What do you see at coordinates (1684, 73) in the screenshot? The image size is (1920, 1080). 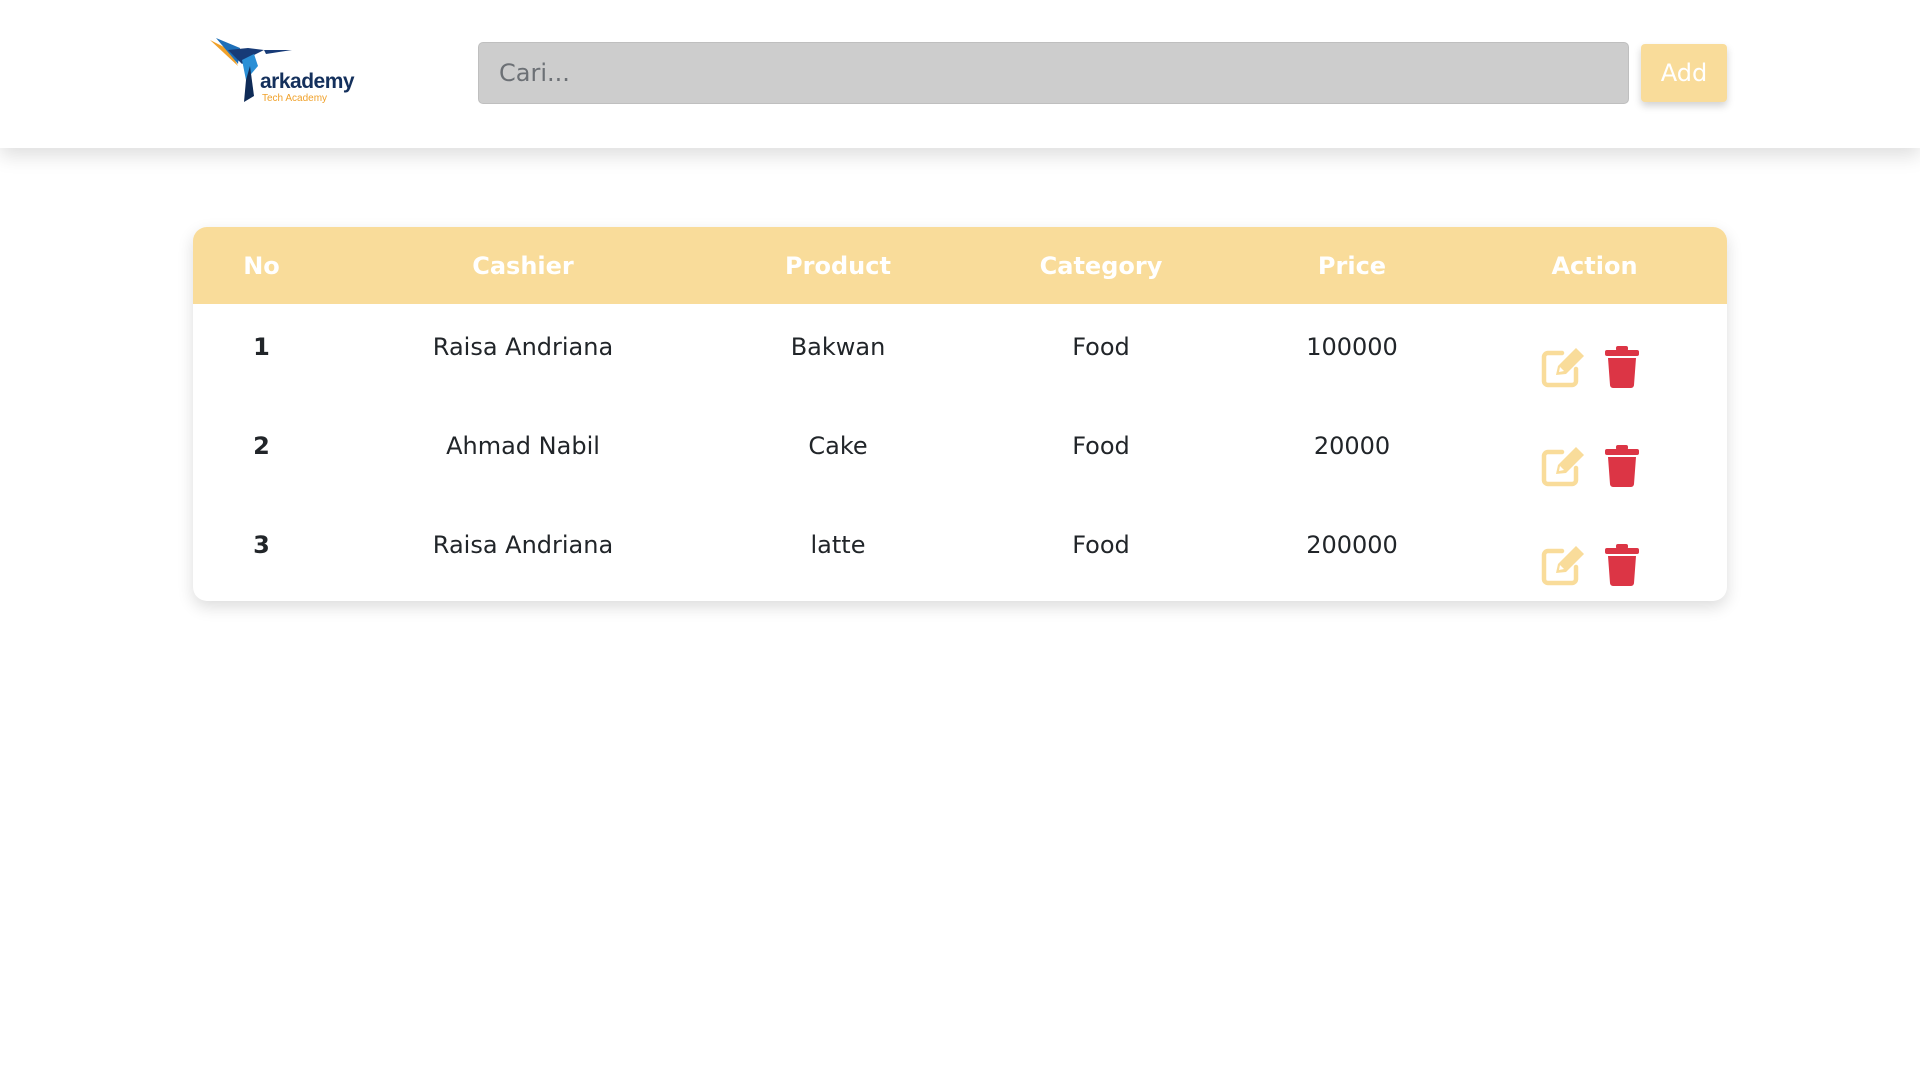 I see `add-button: Add` at bounding box center [1684, 73].